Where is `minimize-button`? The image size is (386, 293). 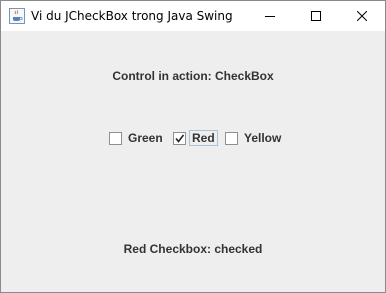 minimize-button is located at coordinates (270, 16).